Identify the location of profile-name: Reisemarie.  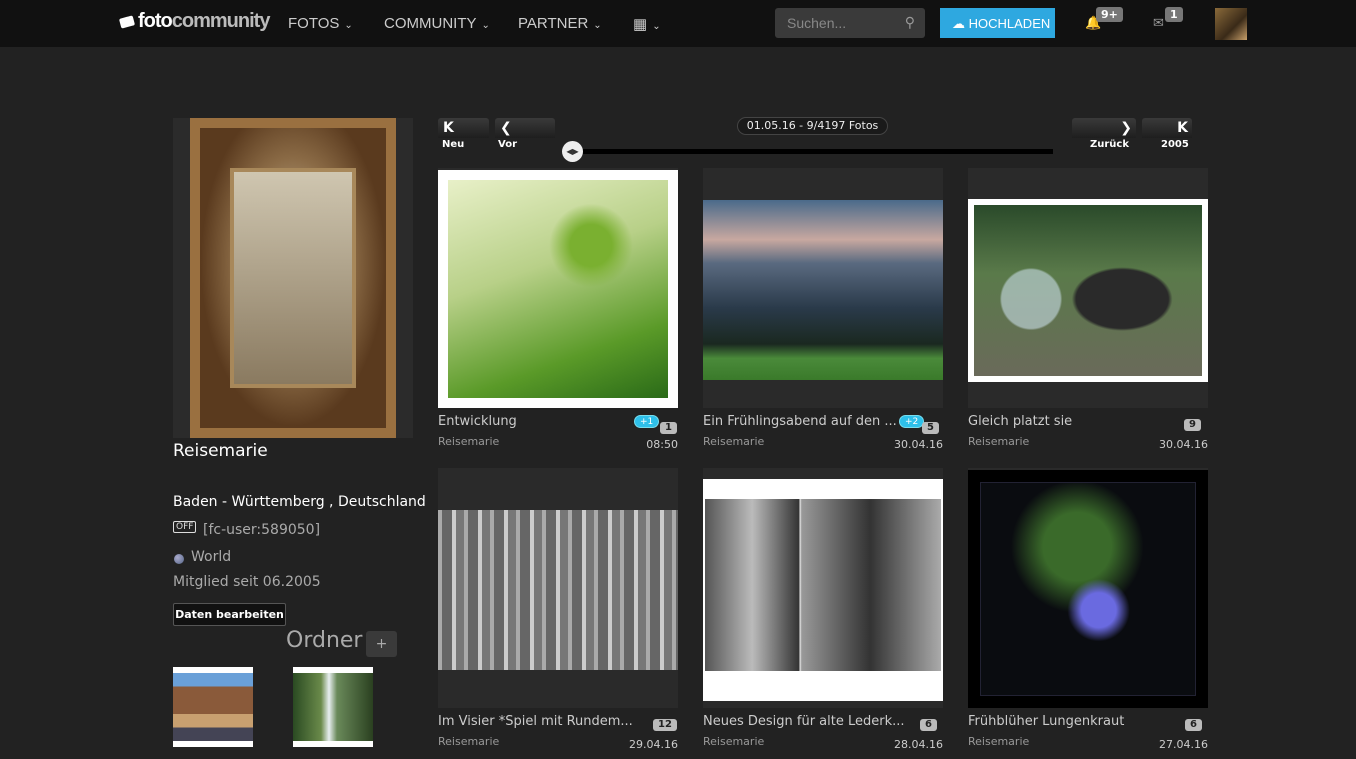
(220, 451).